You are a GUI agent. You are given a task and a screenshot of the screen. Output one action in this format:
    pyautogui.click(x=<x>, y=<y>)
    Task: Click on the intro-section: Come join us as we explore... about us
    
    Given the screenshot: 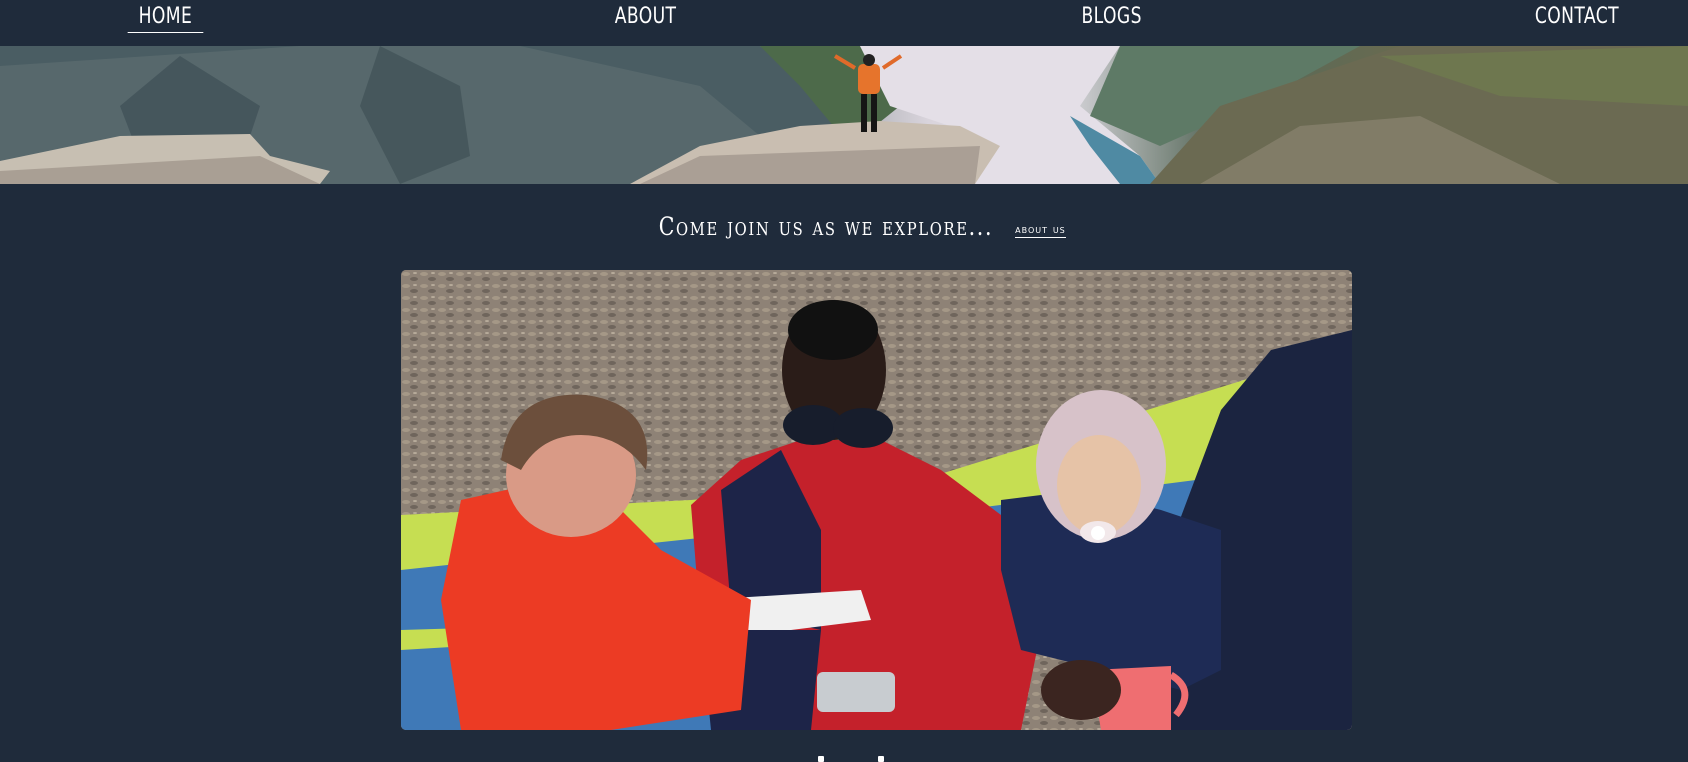 What is the action you would take?
    pyautogui.click(x=844, y=226)
    